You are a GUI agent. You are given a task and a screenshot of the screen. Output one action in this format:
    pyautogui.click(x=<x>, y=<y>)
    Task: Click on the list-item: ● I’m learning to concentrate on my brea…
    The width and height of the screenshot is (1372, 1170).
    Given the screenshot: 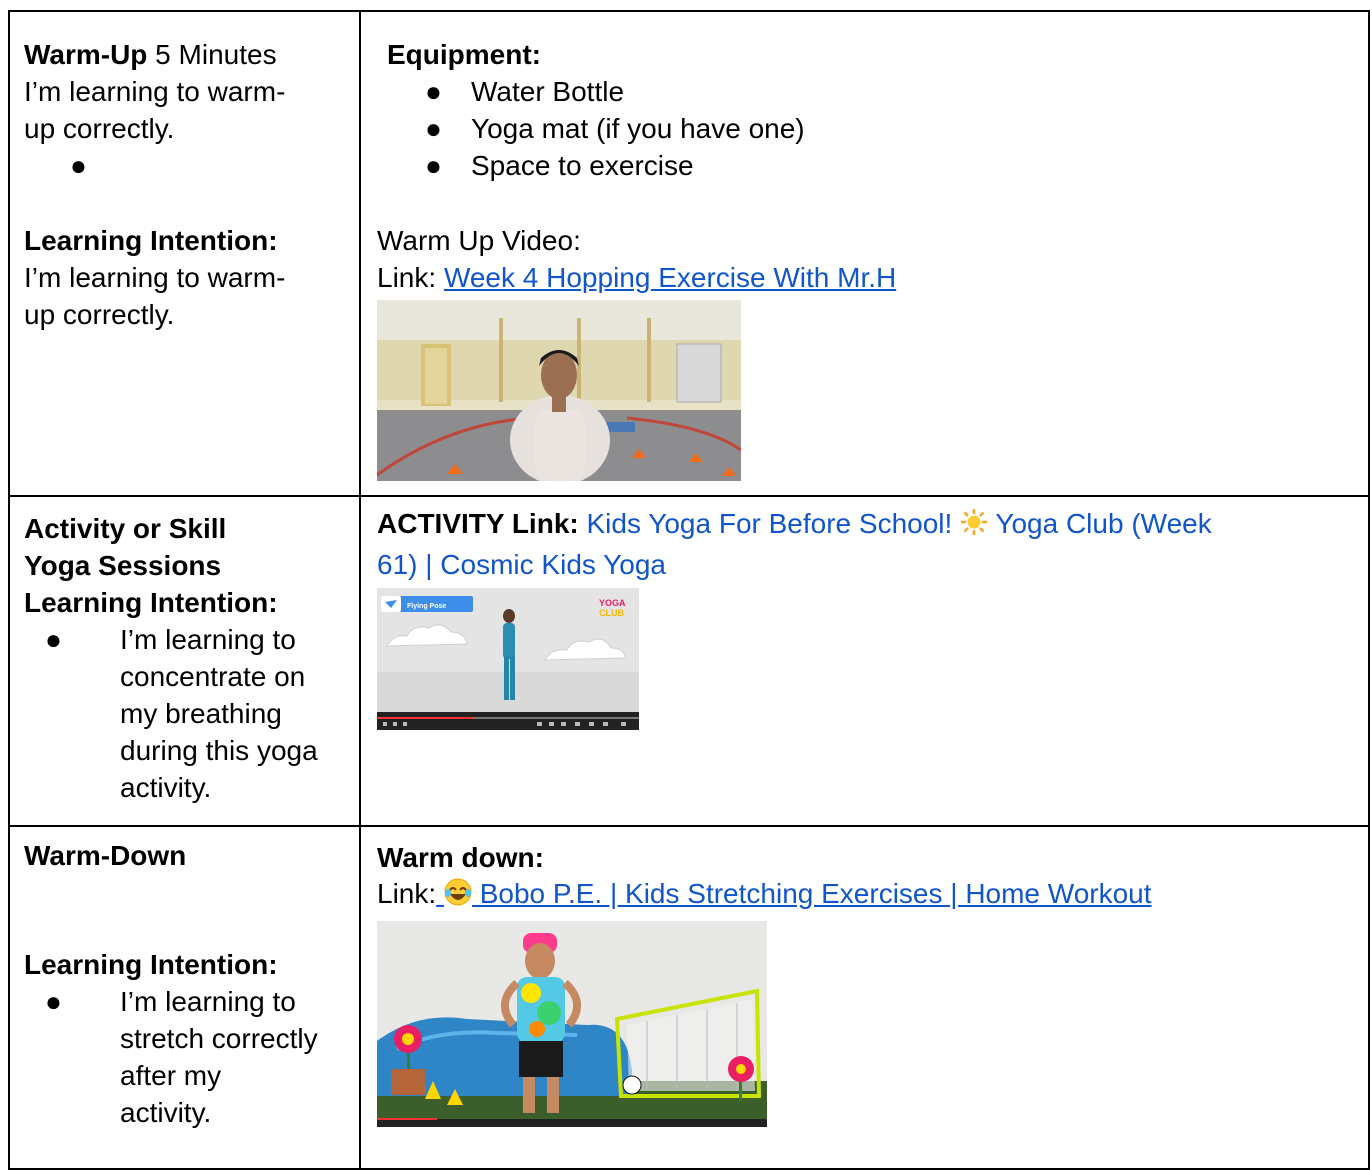 What is the action you would take?
    pyautogui.click(x=184, y=713)
    